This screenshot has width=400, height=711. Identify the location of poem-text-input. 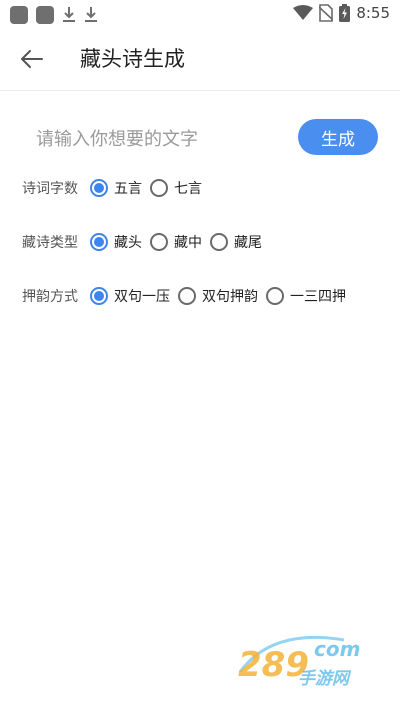
(161, 139).